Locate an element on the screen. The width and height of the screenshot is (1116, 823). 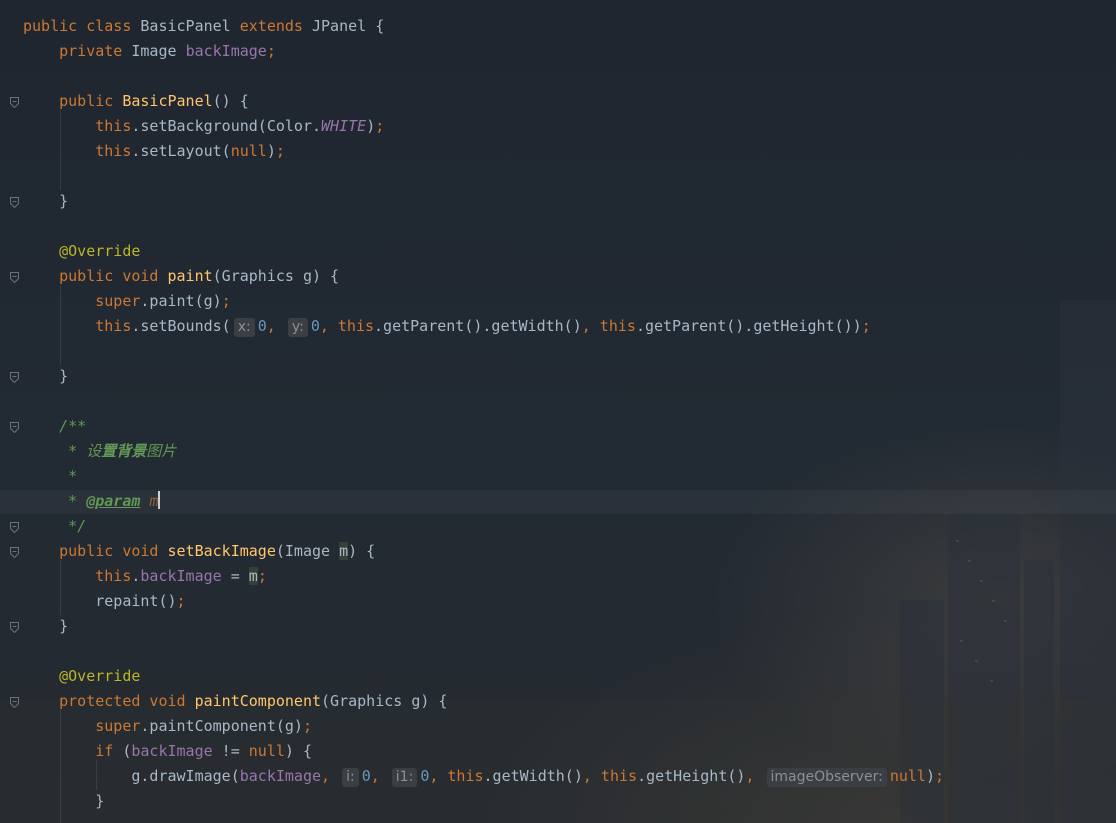
code-line: if (backImage != null) { is located at coordinates (167, 751).